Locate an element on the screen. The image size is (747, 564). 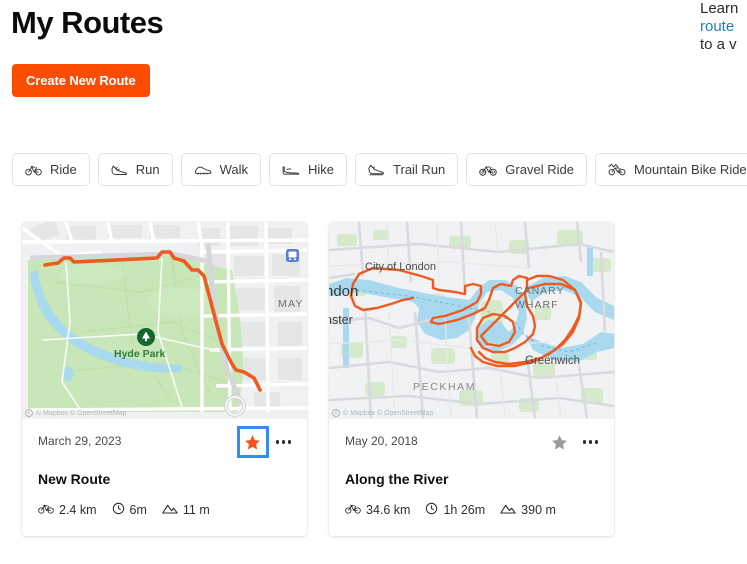
gravel-bike-icon is located at coordinates (488, 170).